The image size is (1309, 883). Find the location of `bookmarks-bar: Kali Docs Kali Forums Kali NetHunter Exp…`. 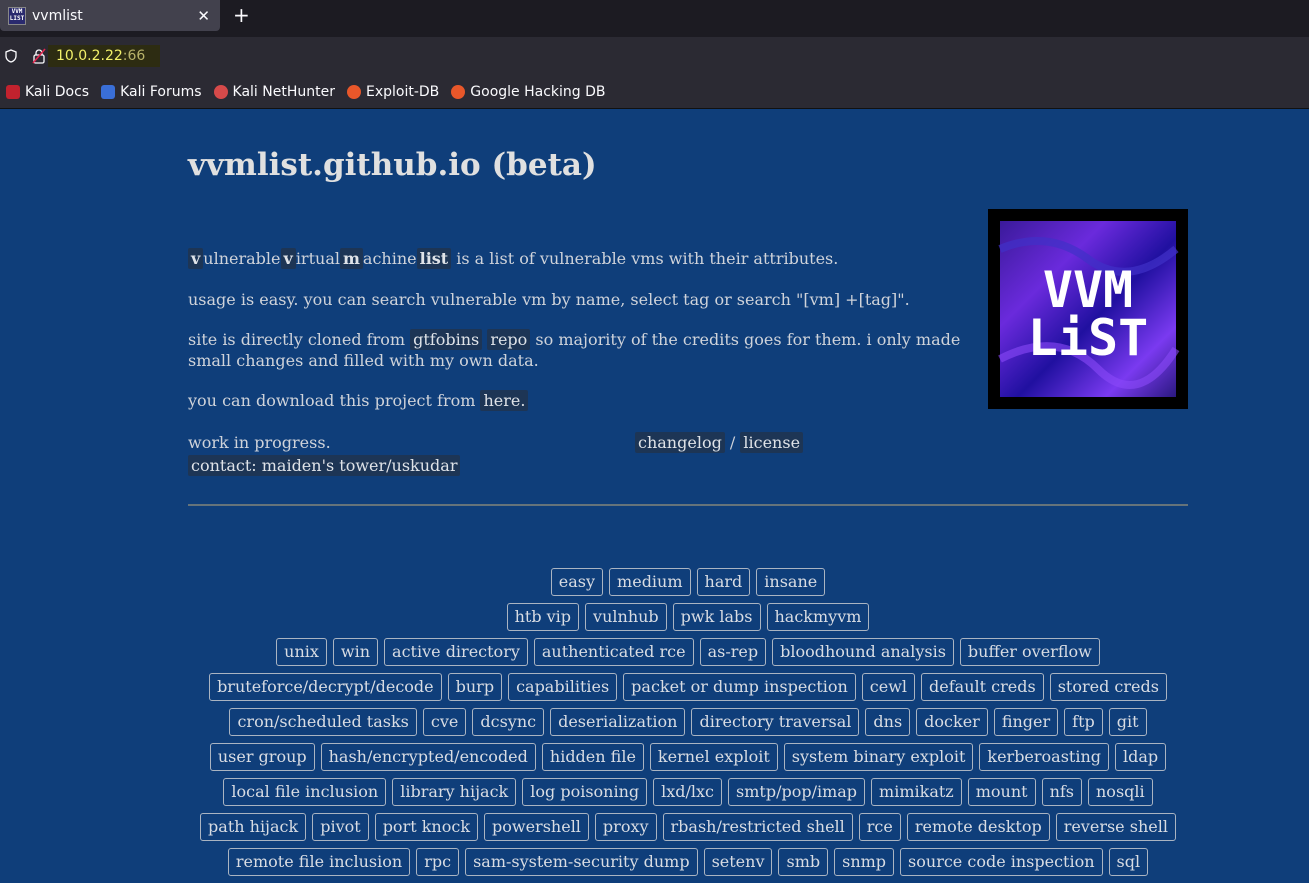

bookmarks-bar: Kali Docs Kali Forums Kali NetHunter Exp… is located at coordinates (654, 92).